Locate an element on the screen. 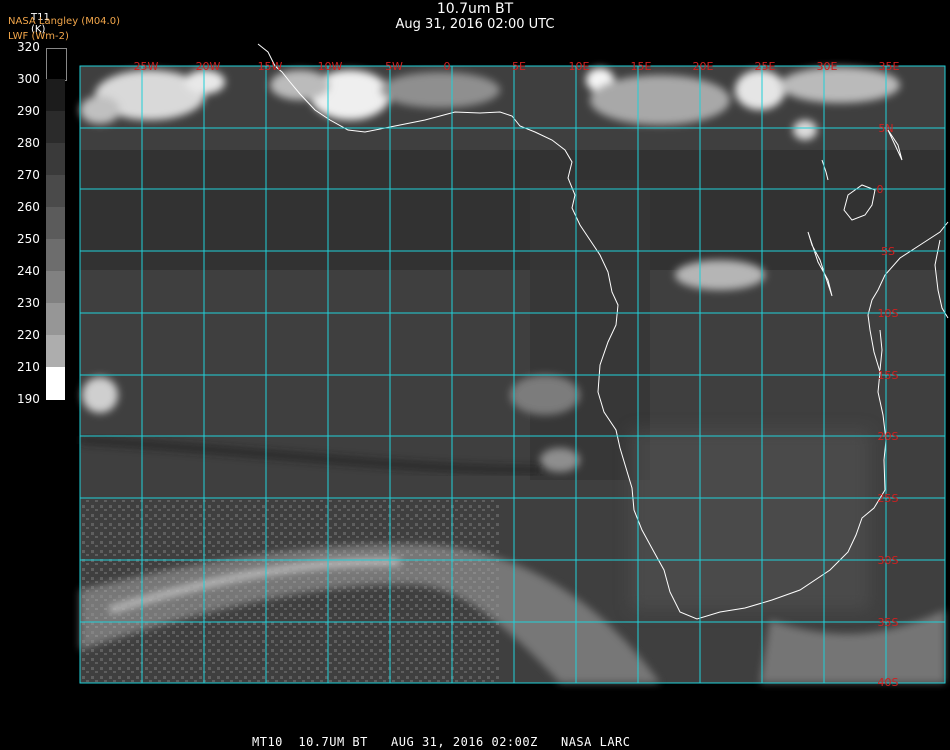  product-title: 10.7um BT is located at coordinates (475, 9).